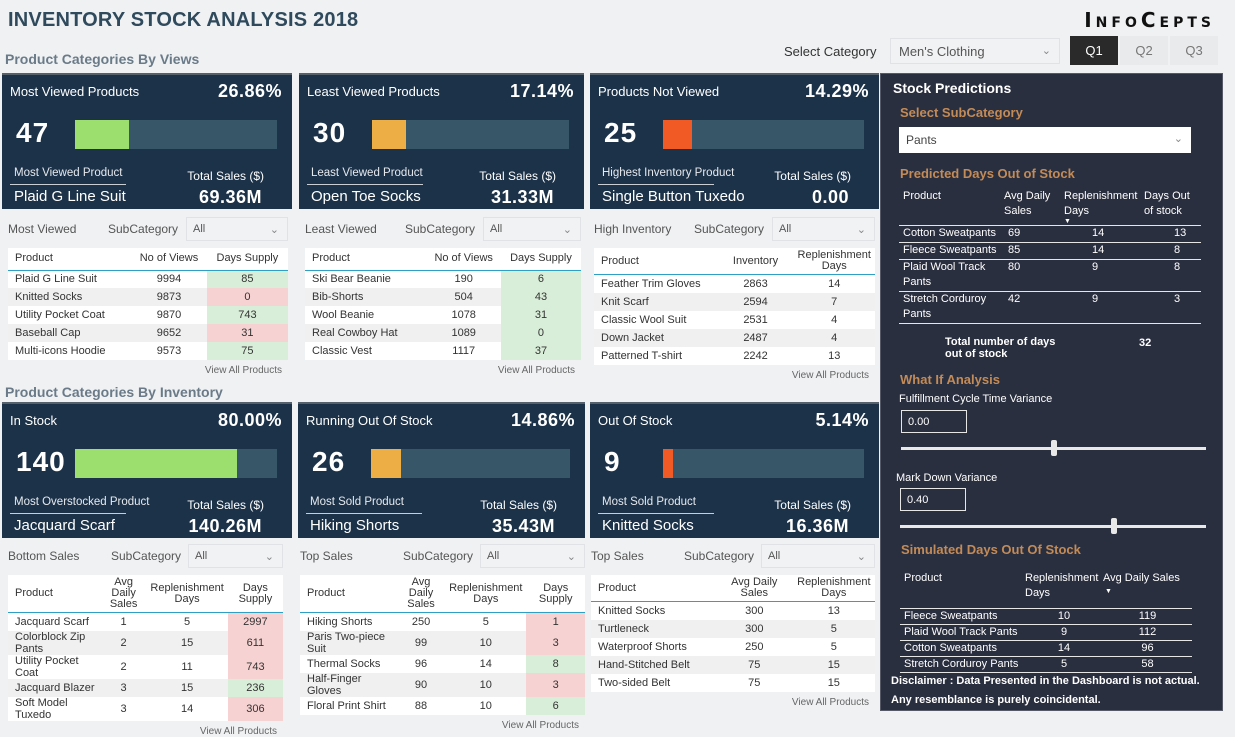 The image size is (1235, 737). Describe the element at coordinates (774, 556) in the screenshot. I see `subcategory-dropdown-value: All` at that location.